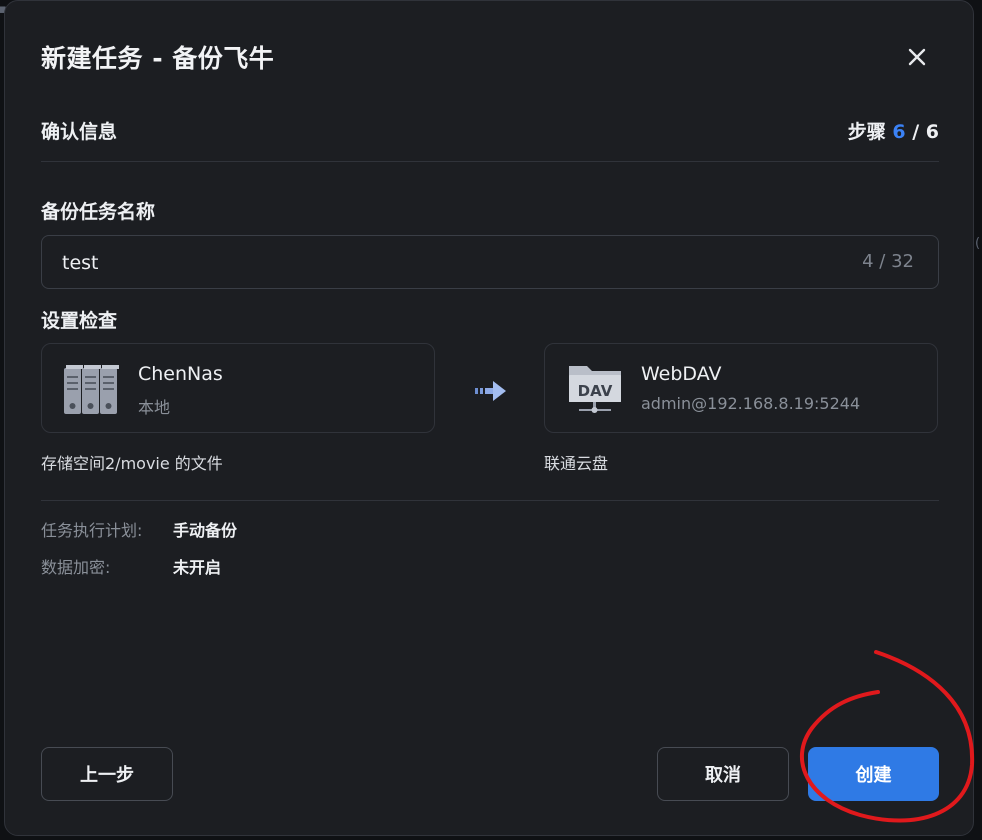 The image size is (982, 840). I want to click on settings-check-label: 设置检查, so click(79, 321).